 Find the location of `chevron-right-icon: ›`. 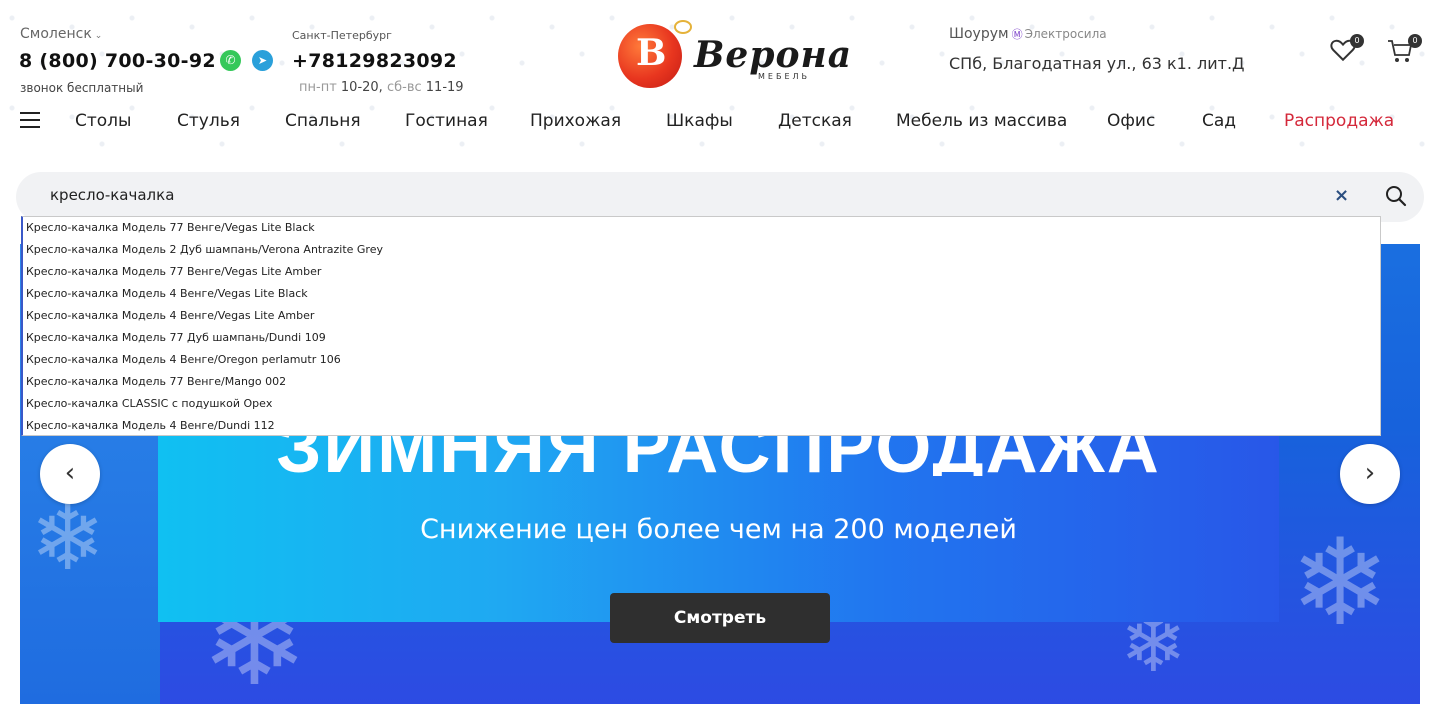

chevron-right-icon: › is located at coordinates (1370, 474).